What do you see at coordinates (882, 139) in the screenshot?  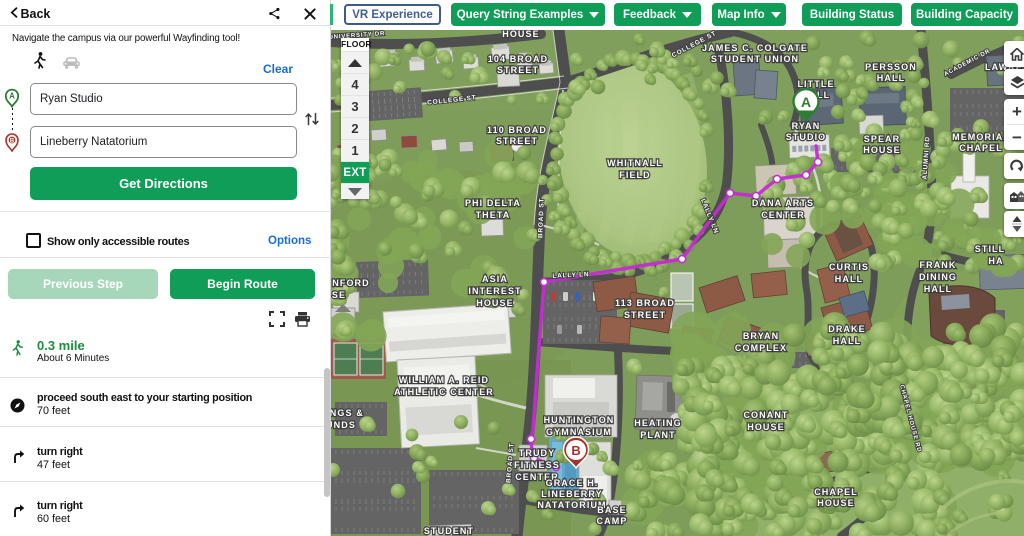 I see `svg-text: SPEAR` at bounding box center [882, 139].